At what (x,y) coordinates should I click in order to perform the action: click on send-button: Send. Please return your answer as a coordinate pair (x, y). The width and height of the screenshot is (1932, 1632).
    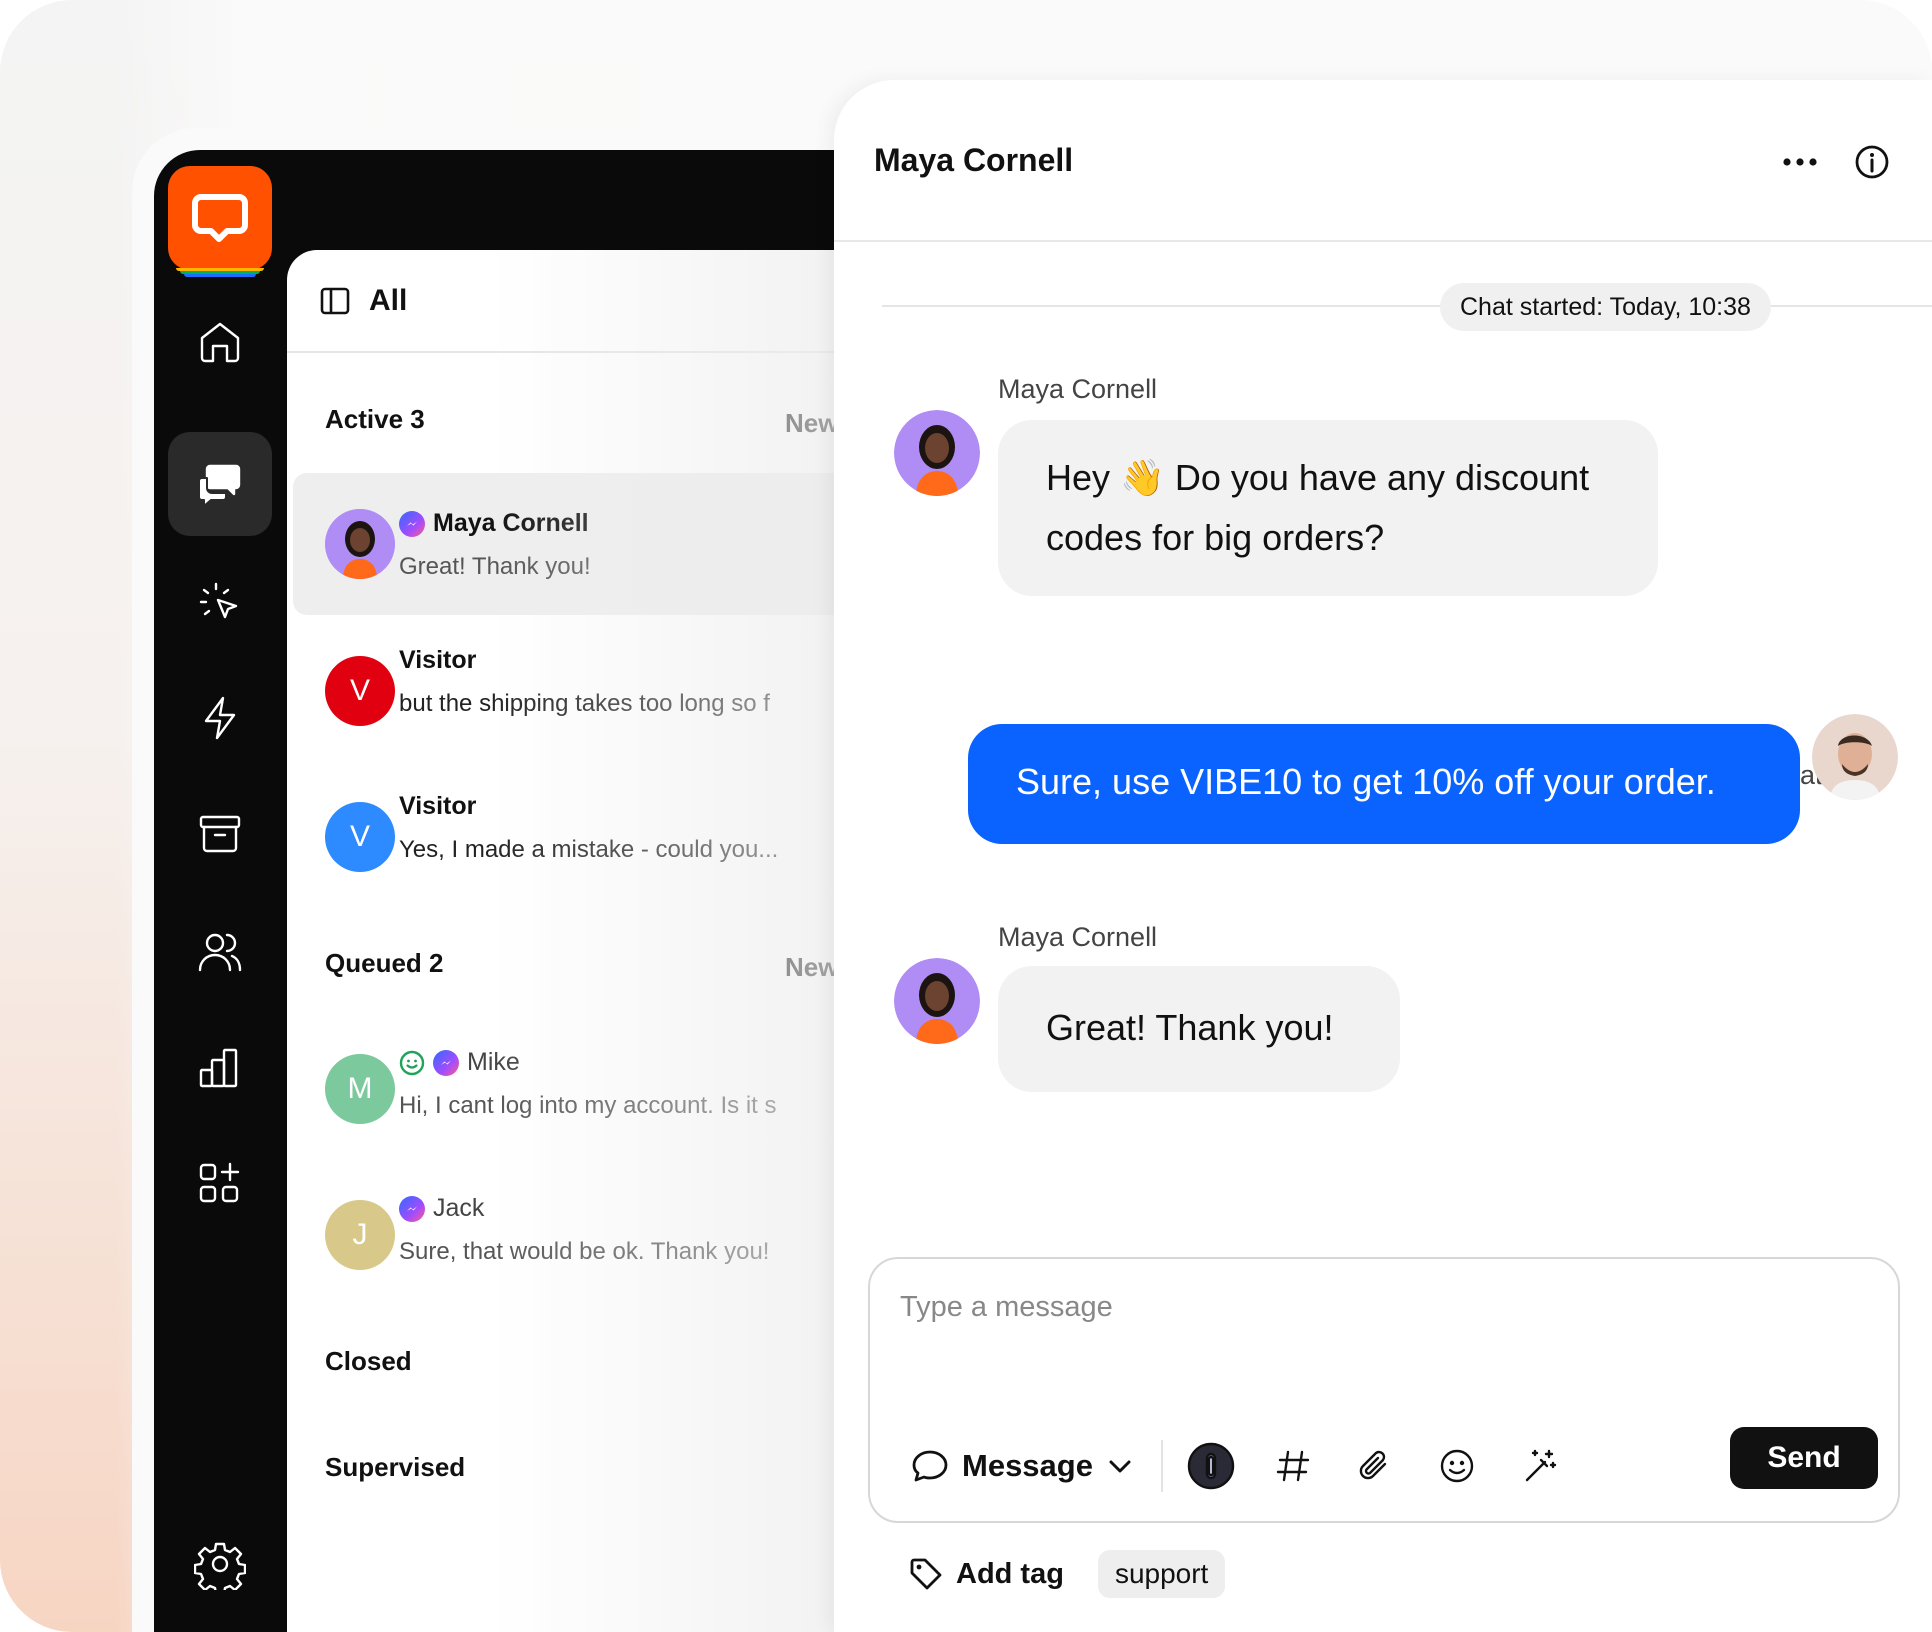
    Looking at the image, I should click on (1804, 1458).